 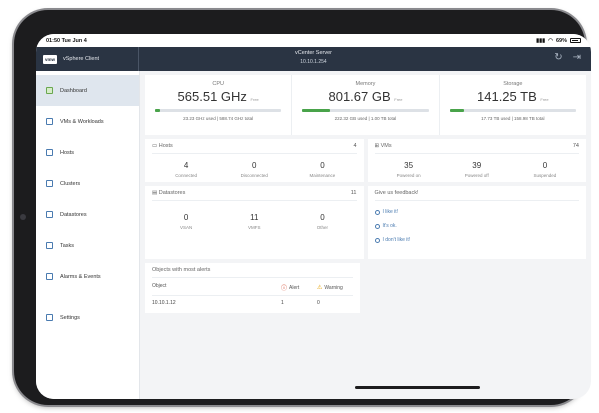 What do you see at coordinates (218, 118) in the screenshot?
I see `metric-usage: 23.23 GHz used | 588.74 GHz total` at bounding box center [218, 118].